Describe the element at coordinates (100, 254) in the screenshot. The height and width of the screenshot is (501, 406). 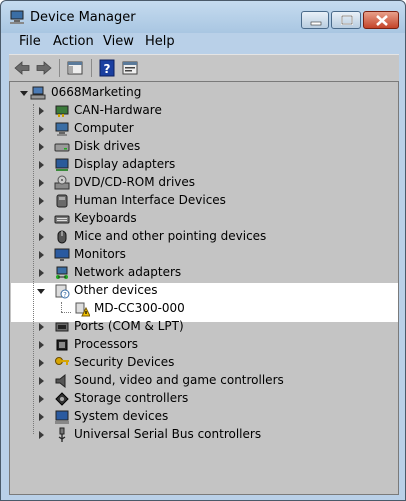
I see `category-label: Monitors` at that location.